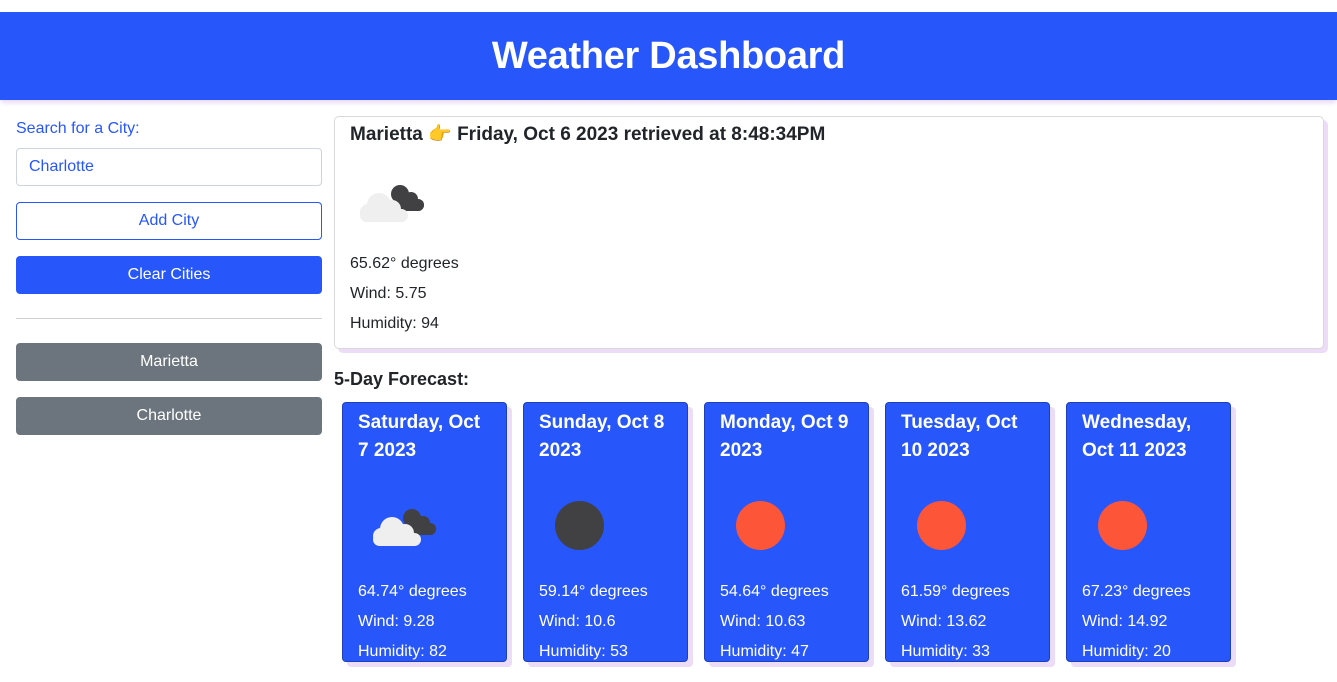 The width and height of the screenshot is (1337, 682). I want to click on city-search-input, so click(169, 167).